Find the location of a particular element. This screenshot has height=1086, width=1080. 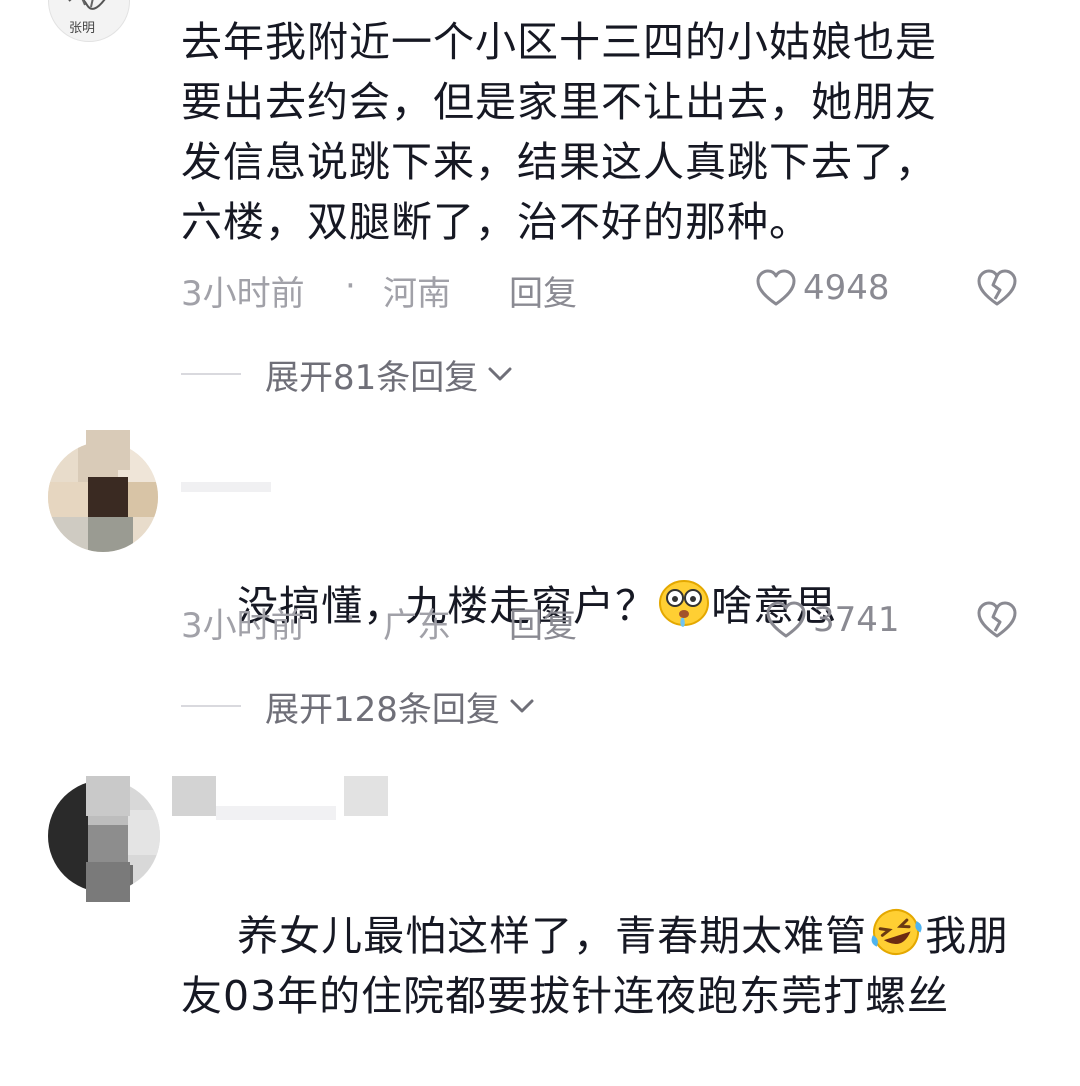

like-count: 4948 is located at coordinates (846, 288).